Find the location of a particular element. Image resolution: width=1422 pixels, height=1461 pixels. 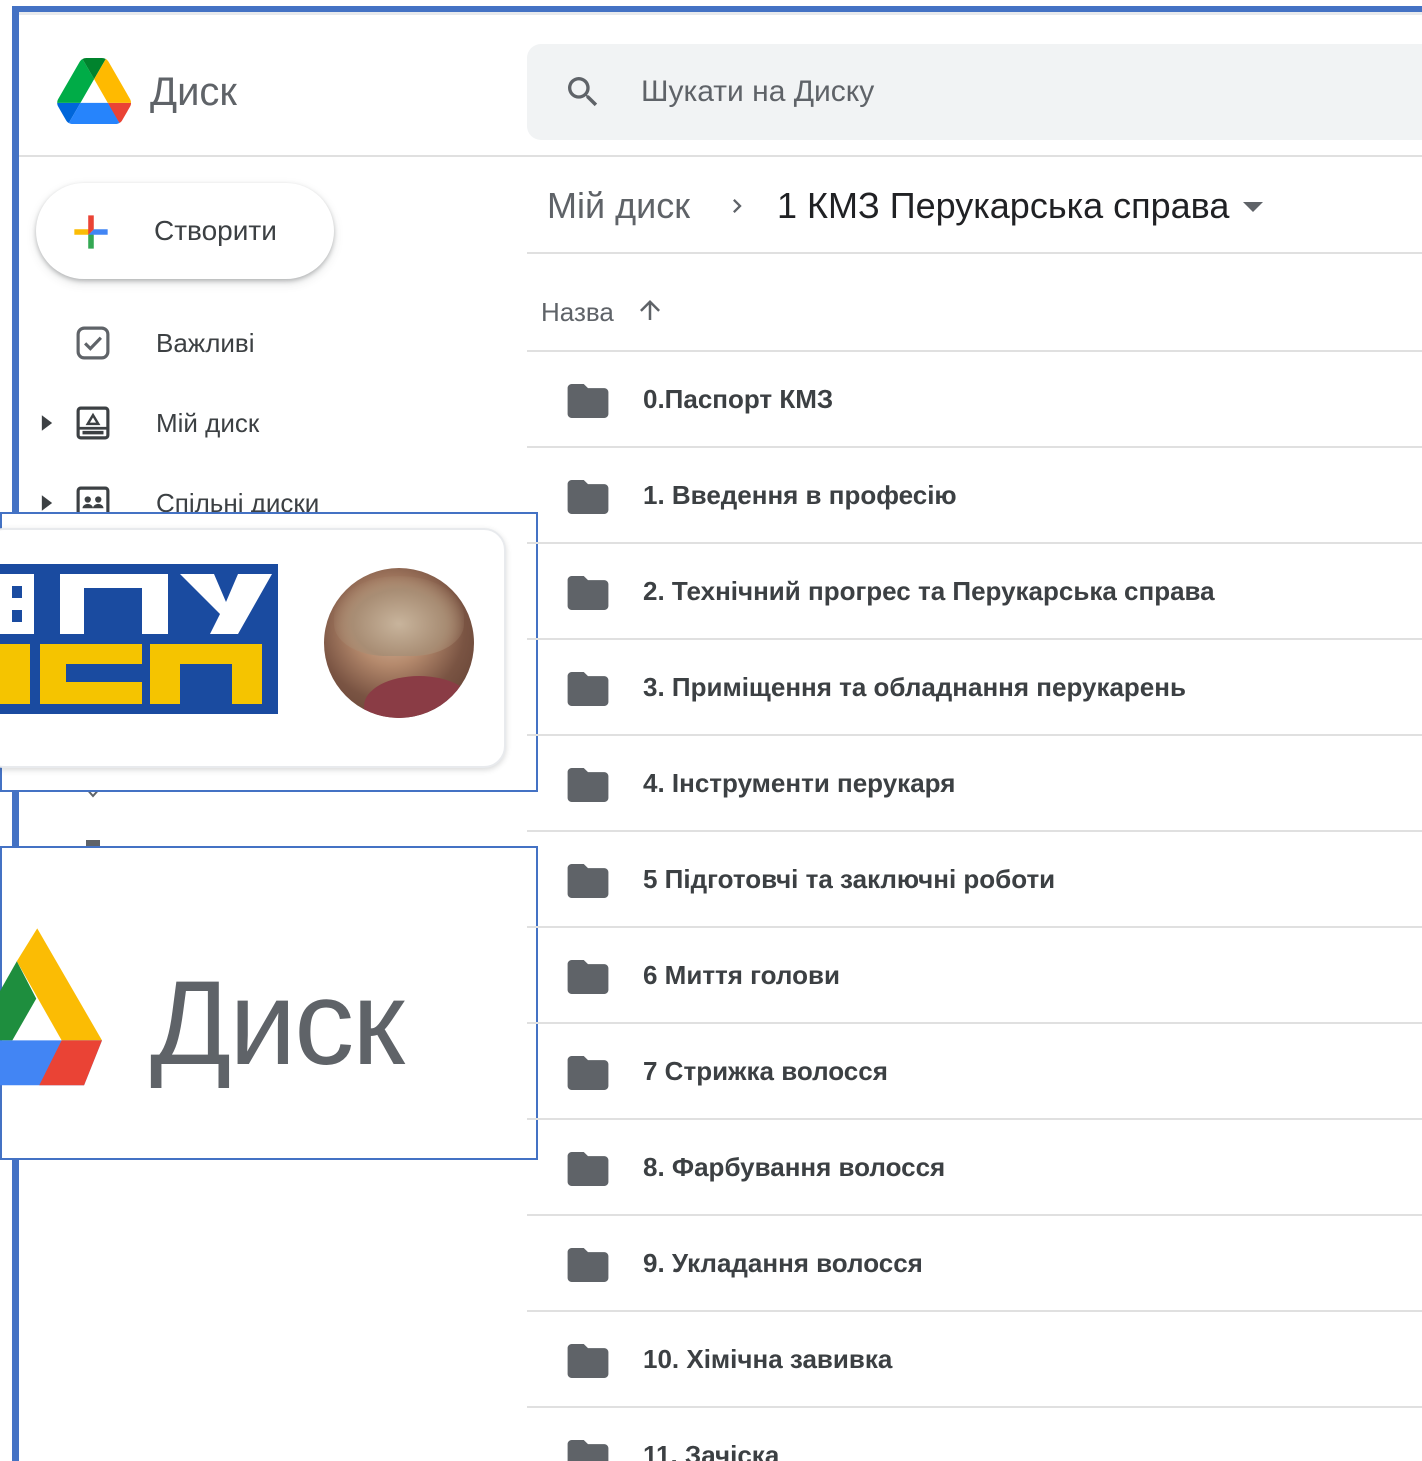

plus-icon is located at coordinates (91, 232).